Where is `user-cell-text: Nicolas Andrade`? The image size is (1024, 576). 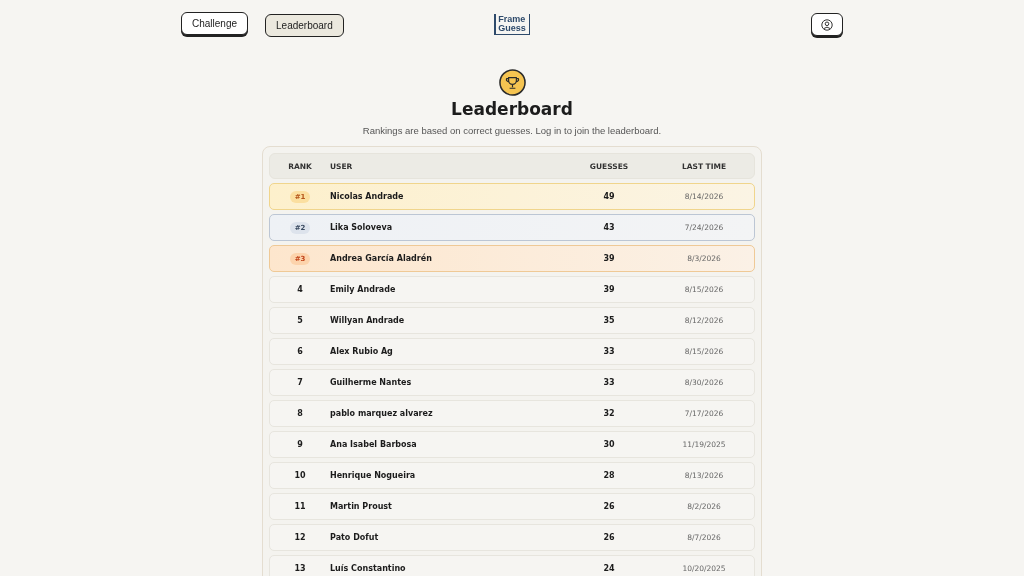
user-cell-text: Nicolas Andrade is located at coordinates (367, 196).